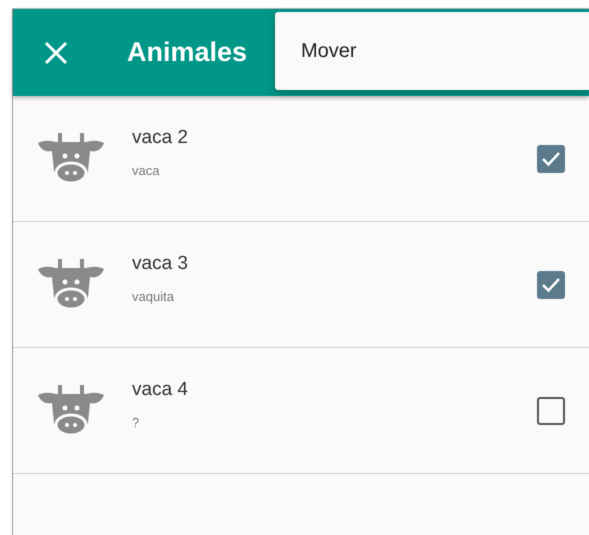  Describe the element at coordinates (160, 390) in the screenshot. I see `animal-name: vaca 4` at that location.